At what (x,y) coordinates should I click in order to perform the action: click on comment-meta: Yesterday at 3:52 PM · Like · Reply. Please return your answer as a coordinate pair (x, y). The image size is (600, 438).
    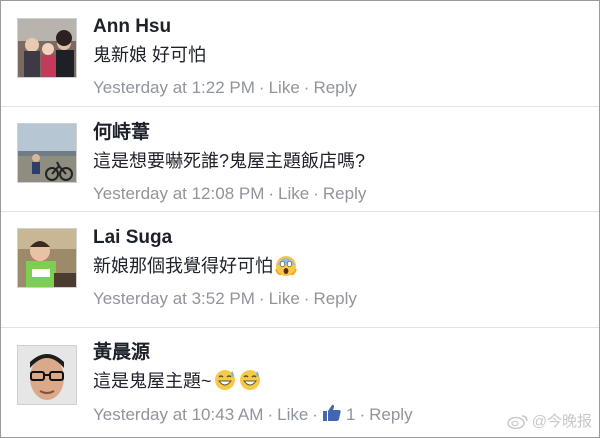
    Looking at the image, I should click on (225, 298).